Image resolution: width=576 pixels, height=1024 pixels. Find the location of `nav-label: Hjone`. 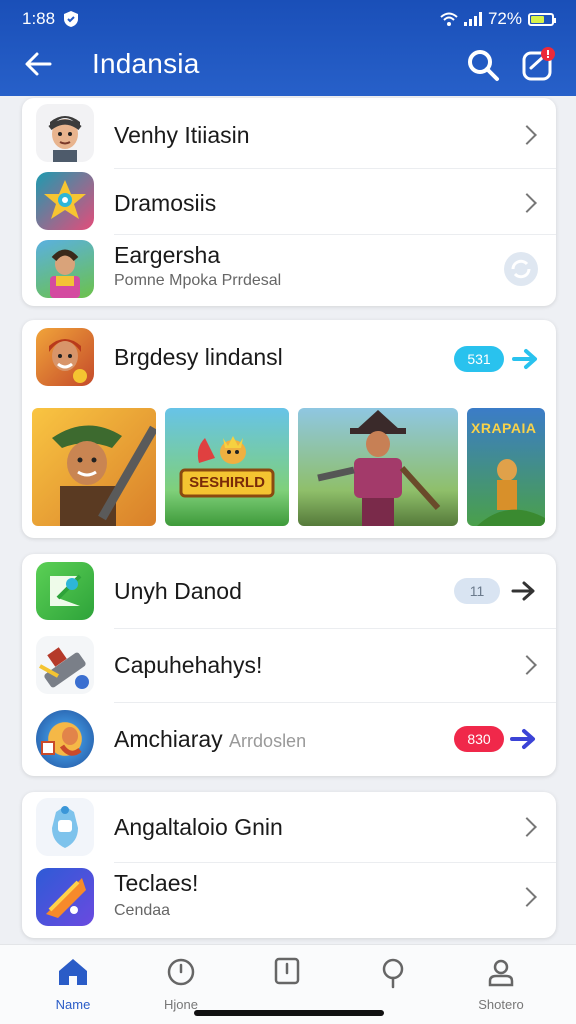

nav-label: Hjone is located at coordinates (181, 1004).